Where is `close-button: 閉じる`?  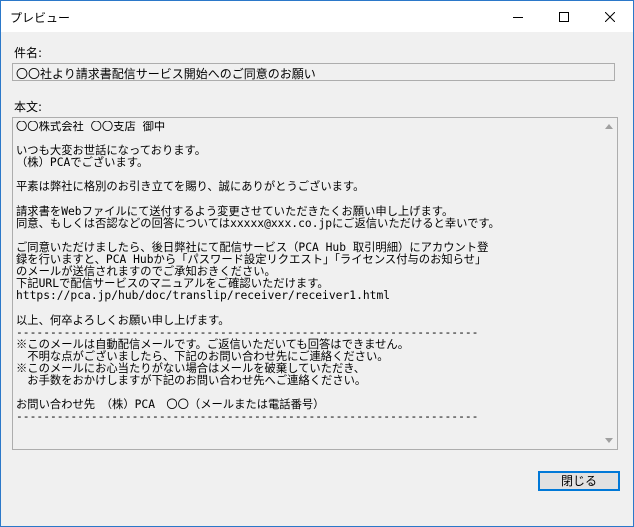 close-button: 閉じる is located at coordinates (579, 481).